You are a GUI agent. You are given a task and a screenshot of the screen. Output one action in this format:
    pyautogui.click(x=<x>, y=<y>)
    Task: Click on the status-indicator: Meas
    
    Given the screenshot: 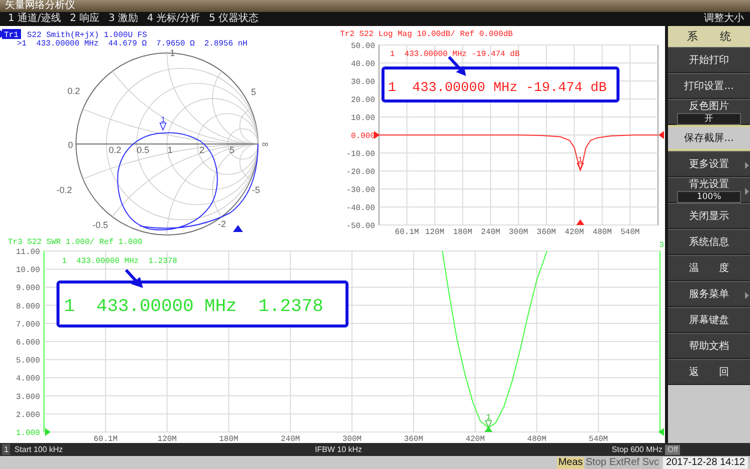 What is the action you would take?
    pyautogui.click(x=570, y=462)
    